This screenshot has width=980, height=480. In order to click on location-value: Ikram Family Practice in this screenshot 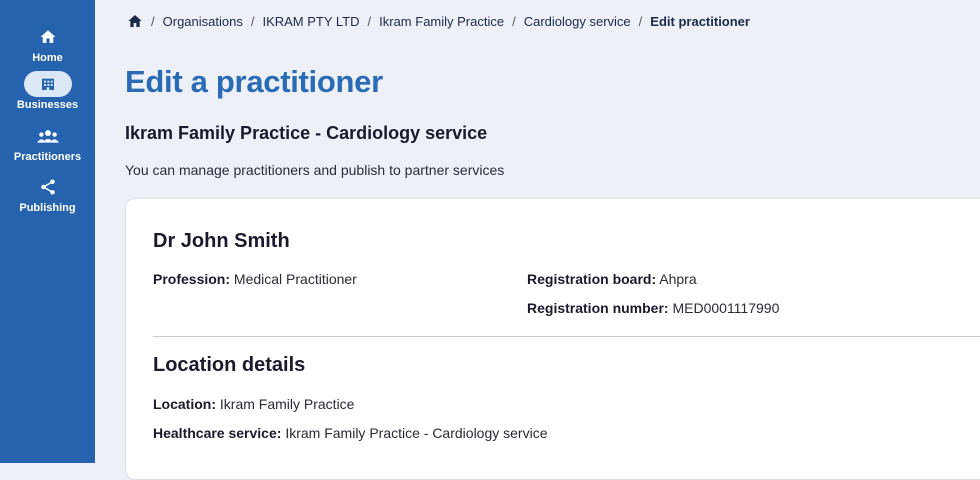, I will do `click(287, 404)`.